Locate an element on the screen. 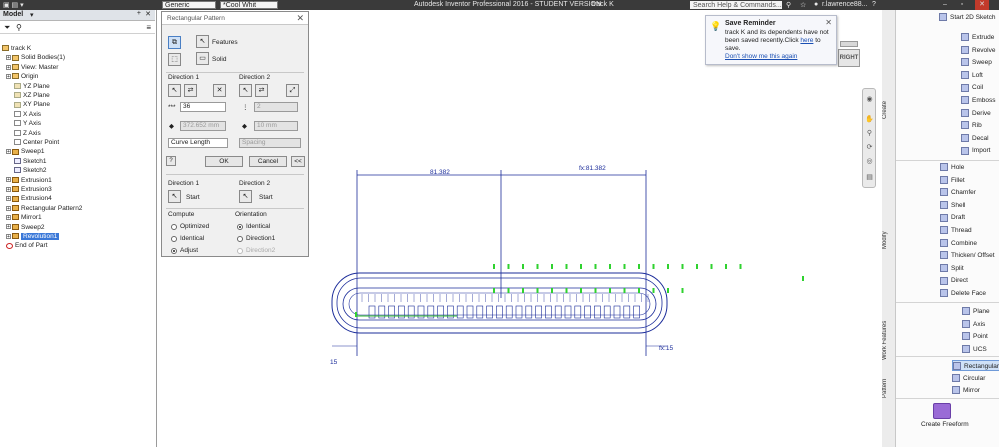 The width and height of the screenshot is (999, 447). ribbon-button-extrude: Extrude is located at coordinates (977, 37).